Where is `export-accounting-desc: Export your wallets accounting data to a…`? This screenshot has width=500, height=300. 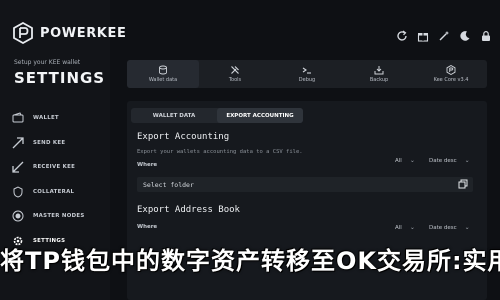
export-accounting-desc: Export your wallets accounting data to a… is located at coordinates (220, 152).